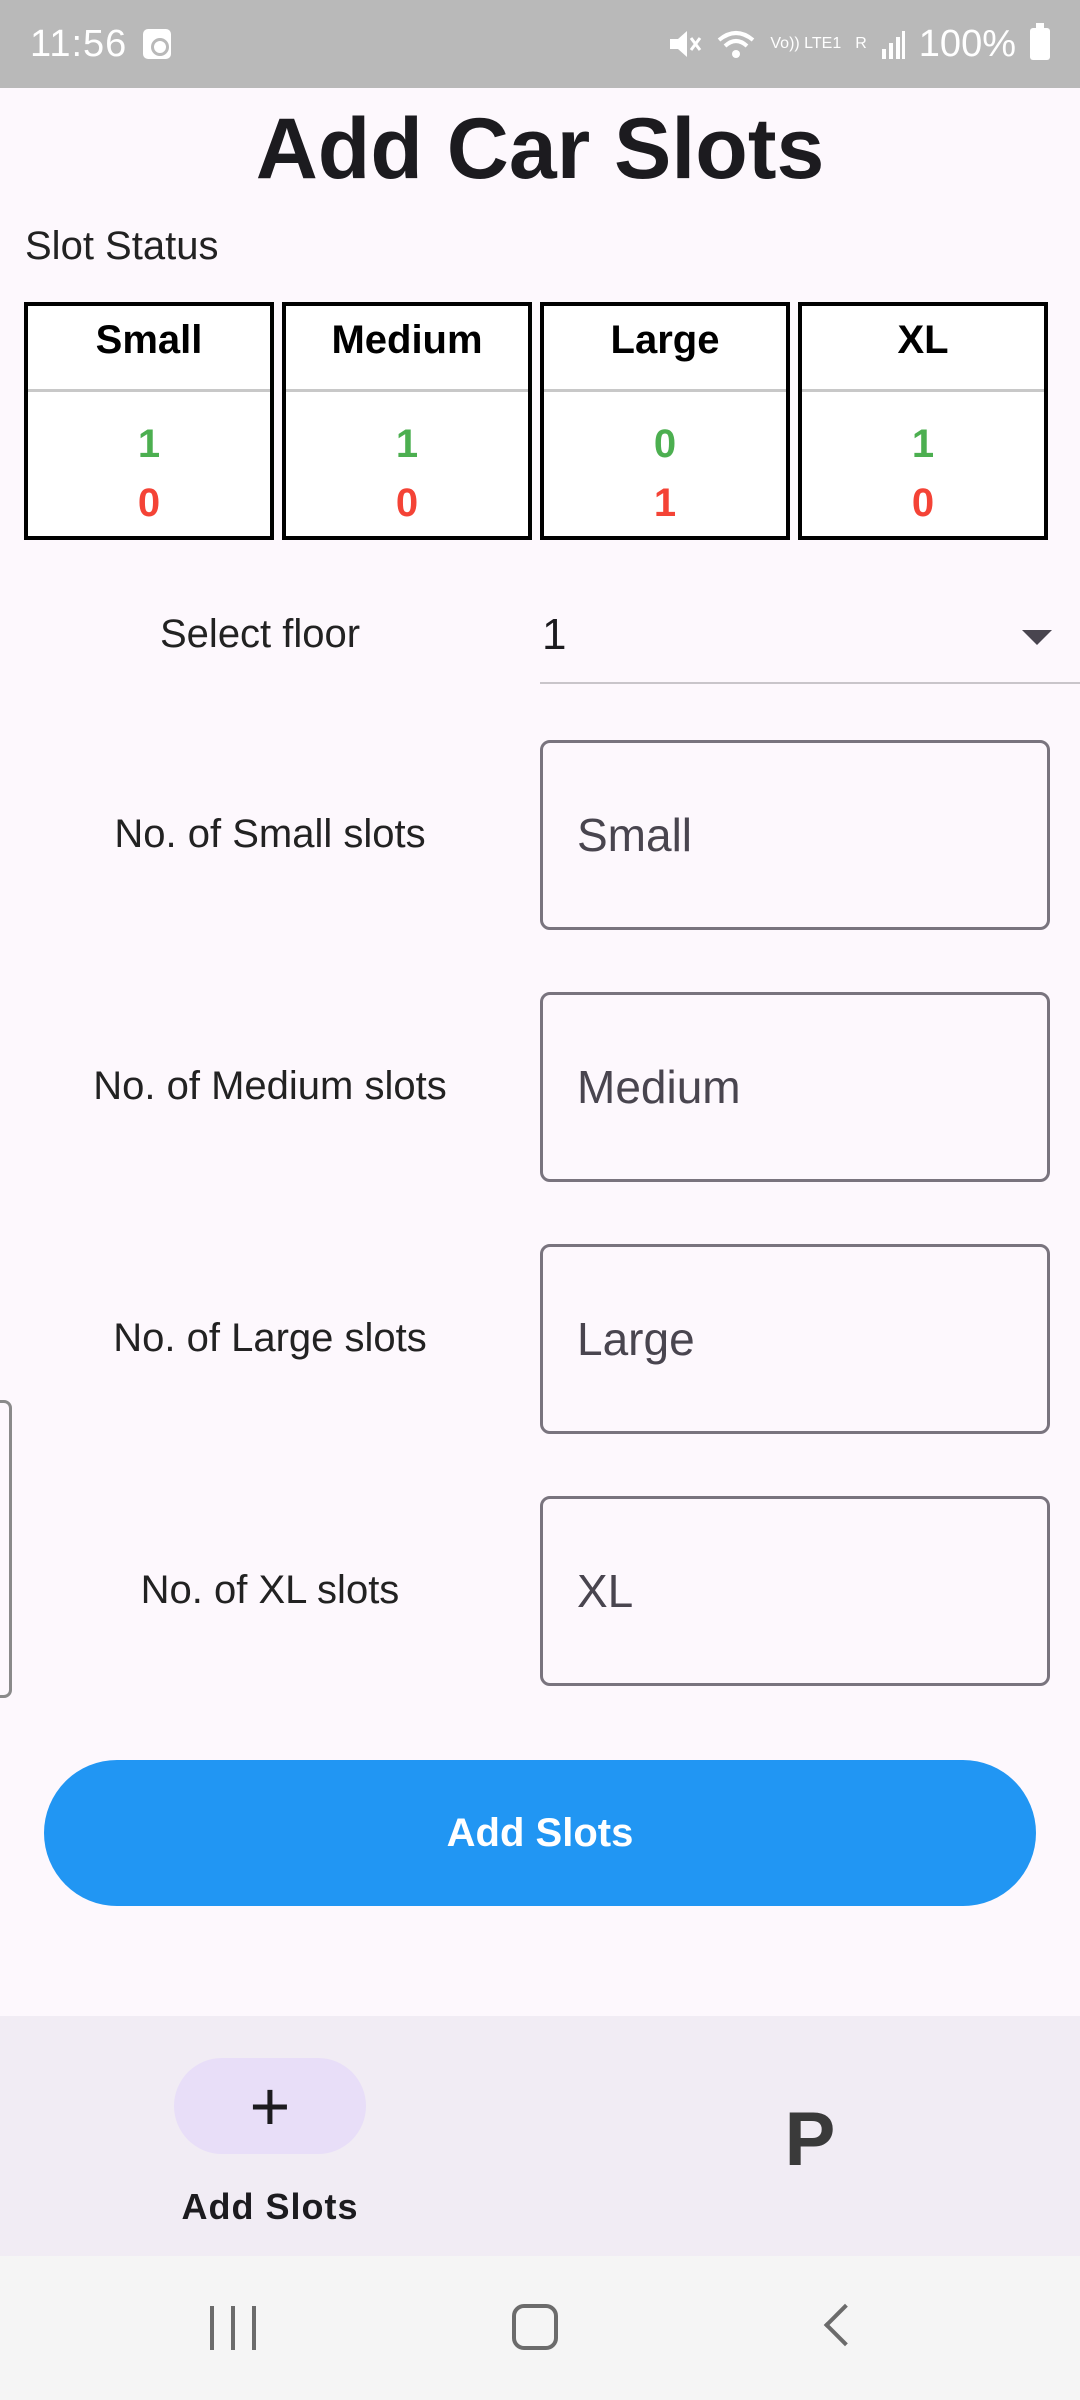  Describe the element at coordinates (665, 503) in the screenshot. I see `occupied-count: 1` at that location.